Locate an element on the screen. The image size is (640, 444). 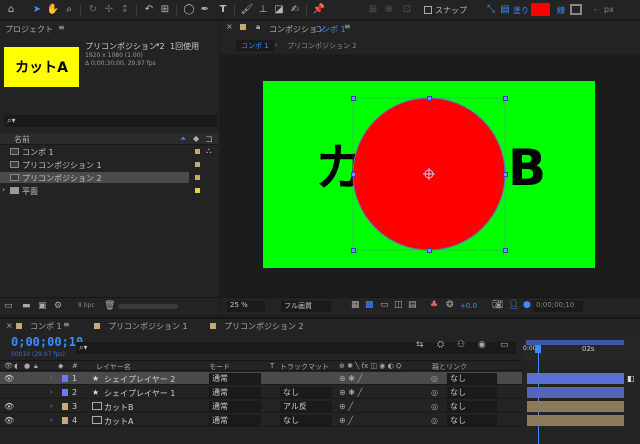
graph-editor-icon: ▭ is located at coordinates (504, 345).